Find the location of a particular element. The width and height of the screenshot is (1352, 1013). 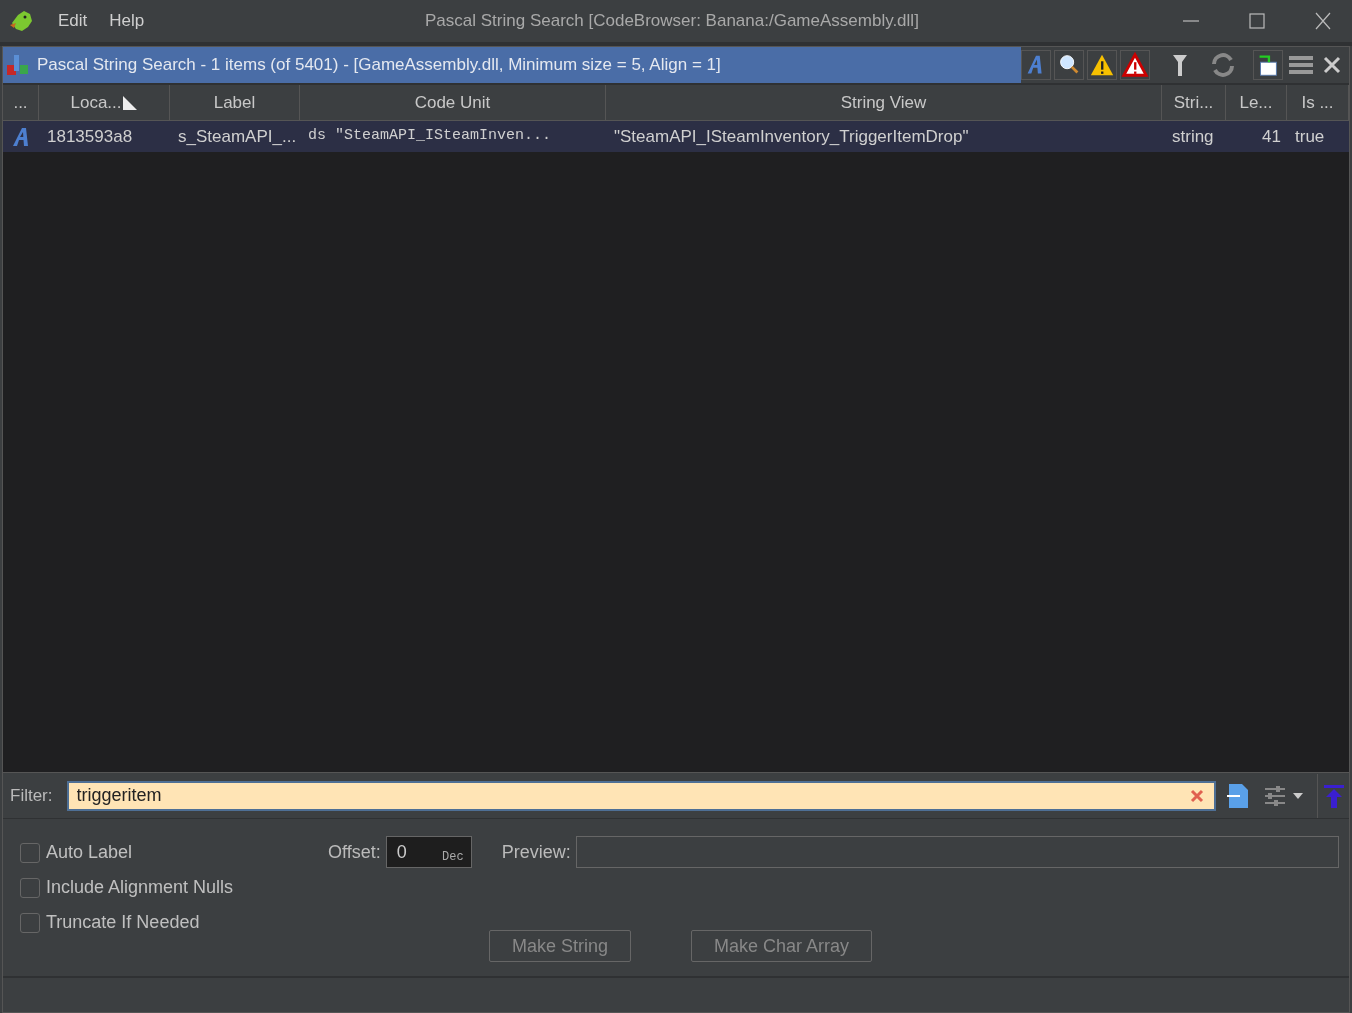

table-cell-text: 1813593a8 is located at coordinates (90, 136).